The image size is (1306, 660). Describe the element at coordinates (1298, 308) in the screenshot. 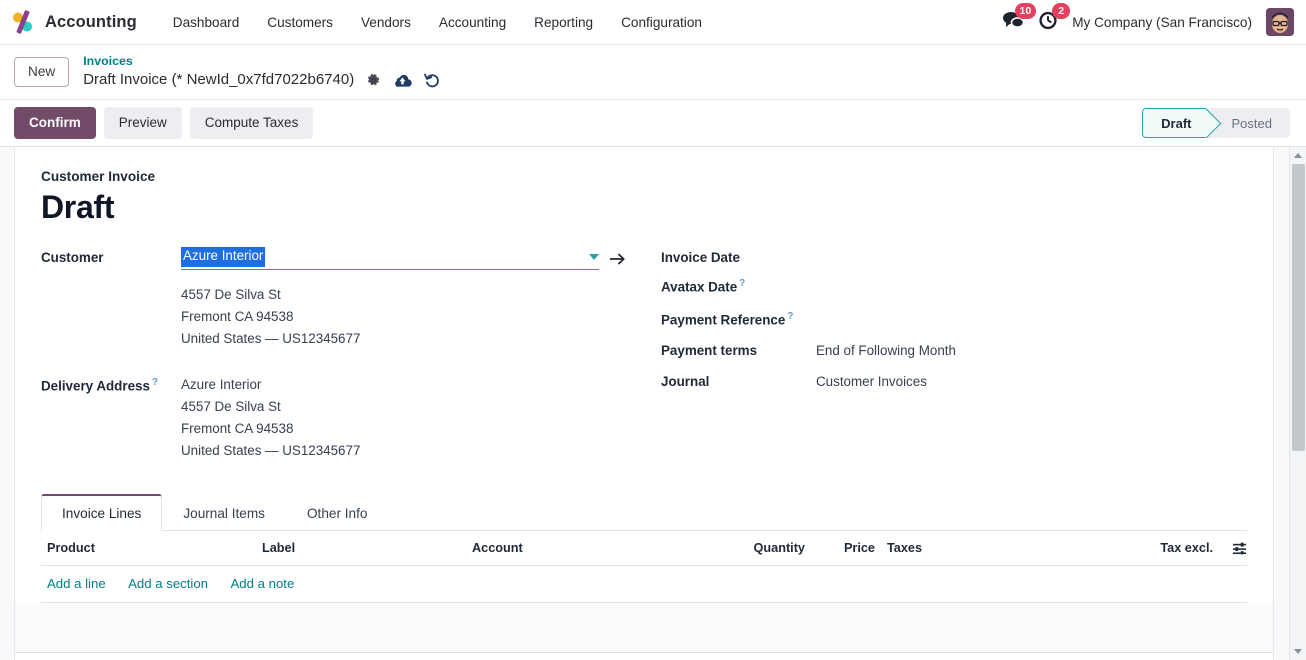

I see `scrollbar-thumb` at that location.